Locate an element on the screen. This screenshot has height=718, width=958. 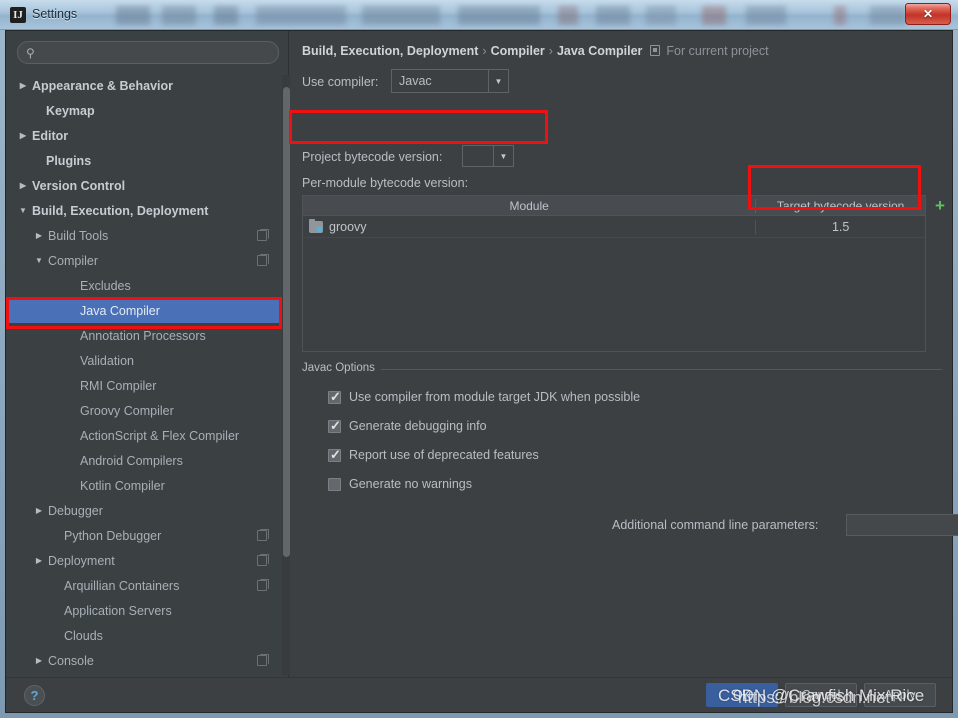
table-header-row: Module Target bytecode version is located at coordinates (614, 206).